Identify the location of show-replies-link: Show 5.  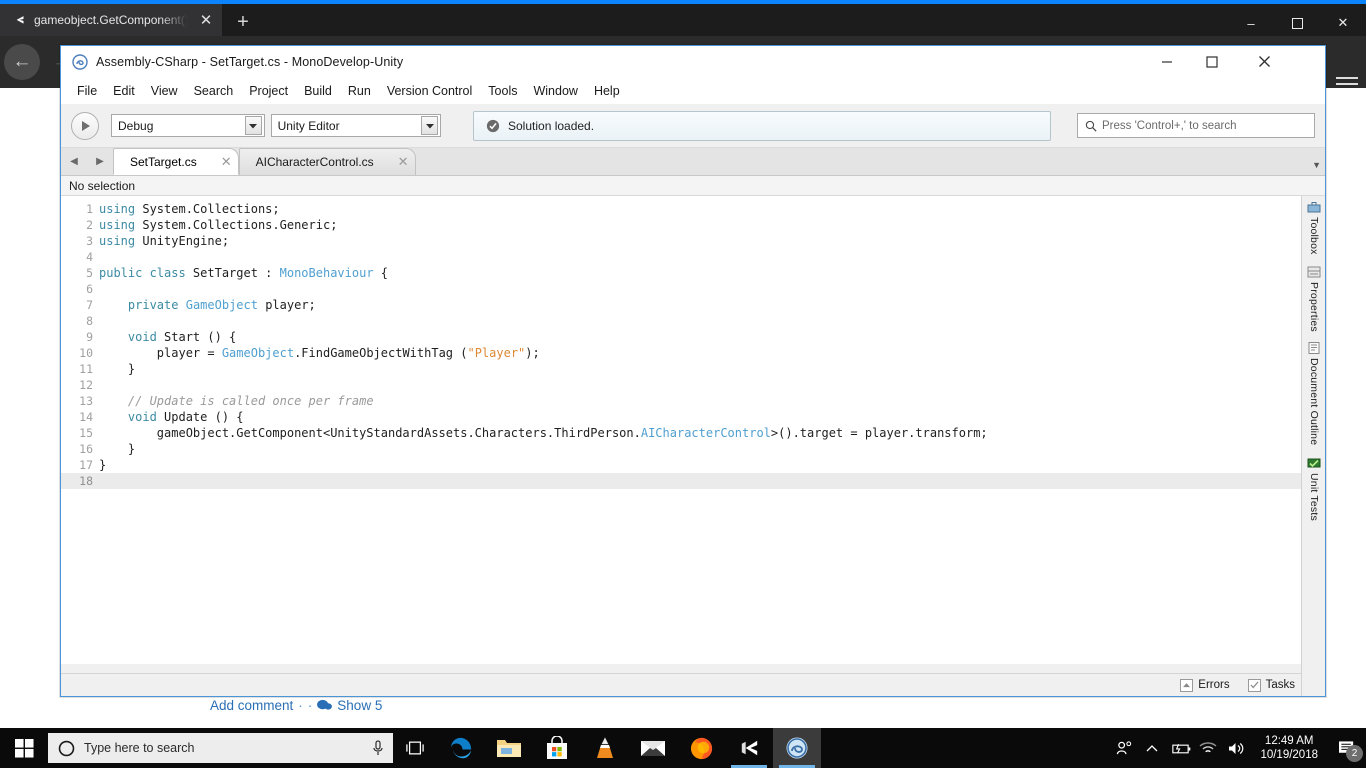
(359, 705).